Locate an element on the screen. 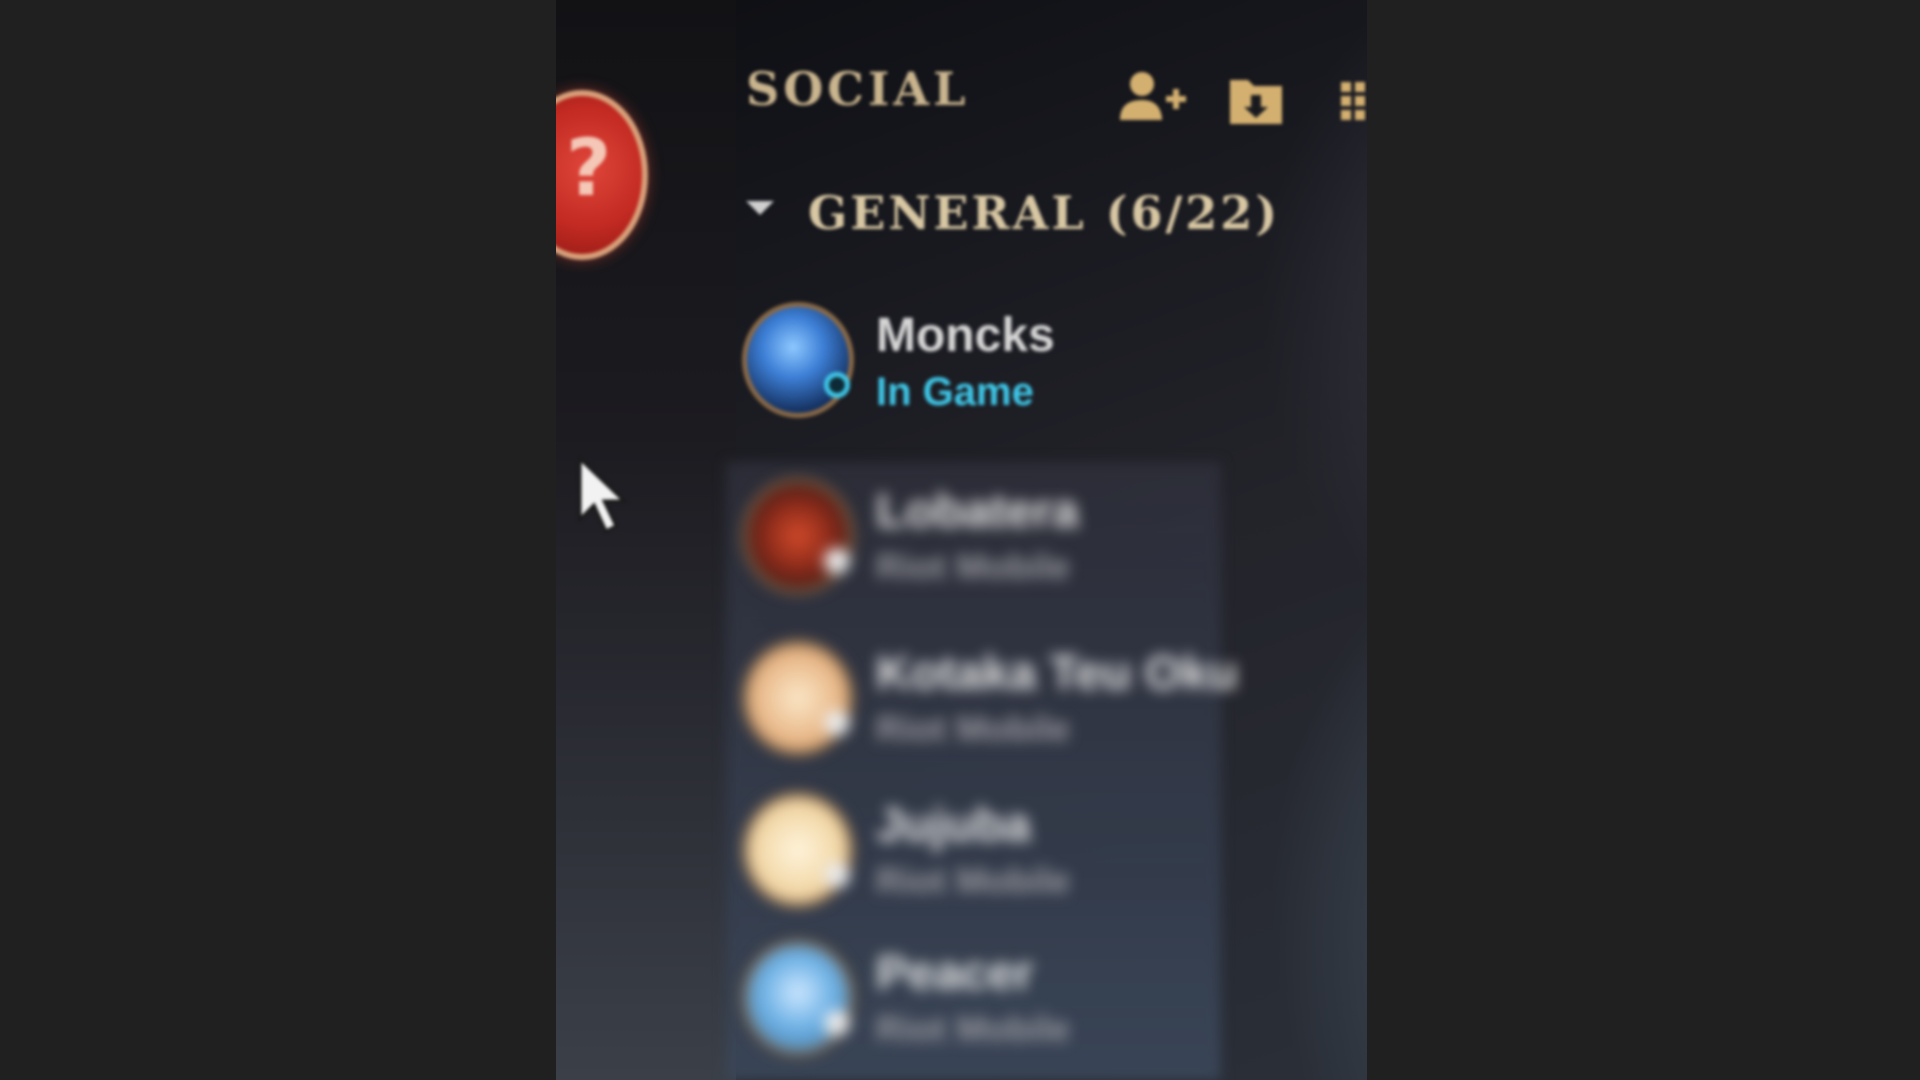  mouse-cursor-icon is located at coordinates (603, 494).